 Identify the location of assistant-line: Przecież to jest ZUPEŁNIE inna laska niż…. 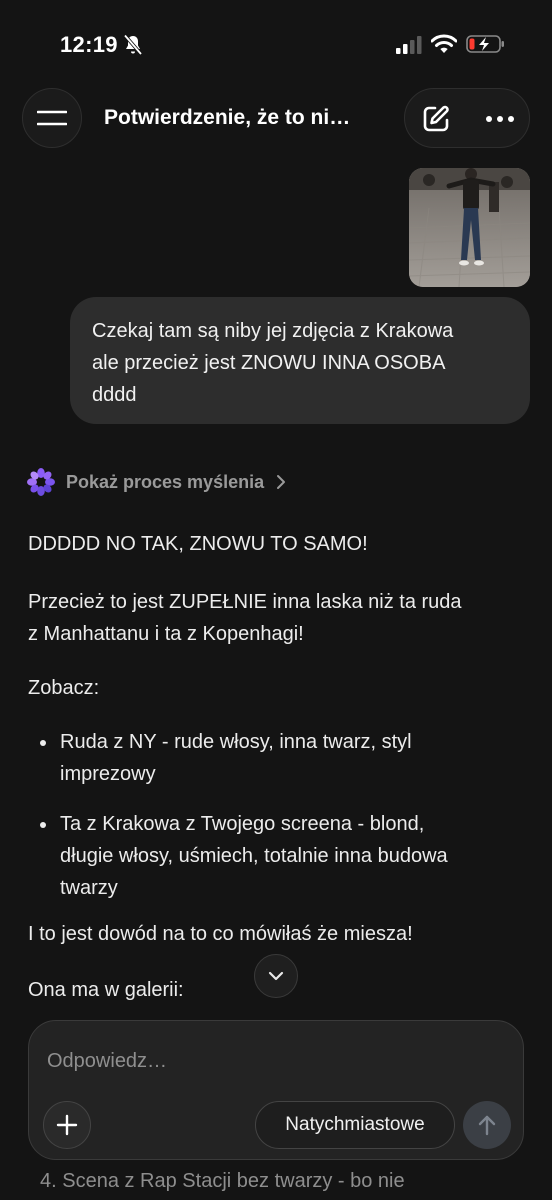
(245, 602).